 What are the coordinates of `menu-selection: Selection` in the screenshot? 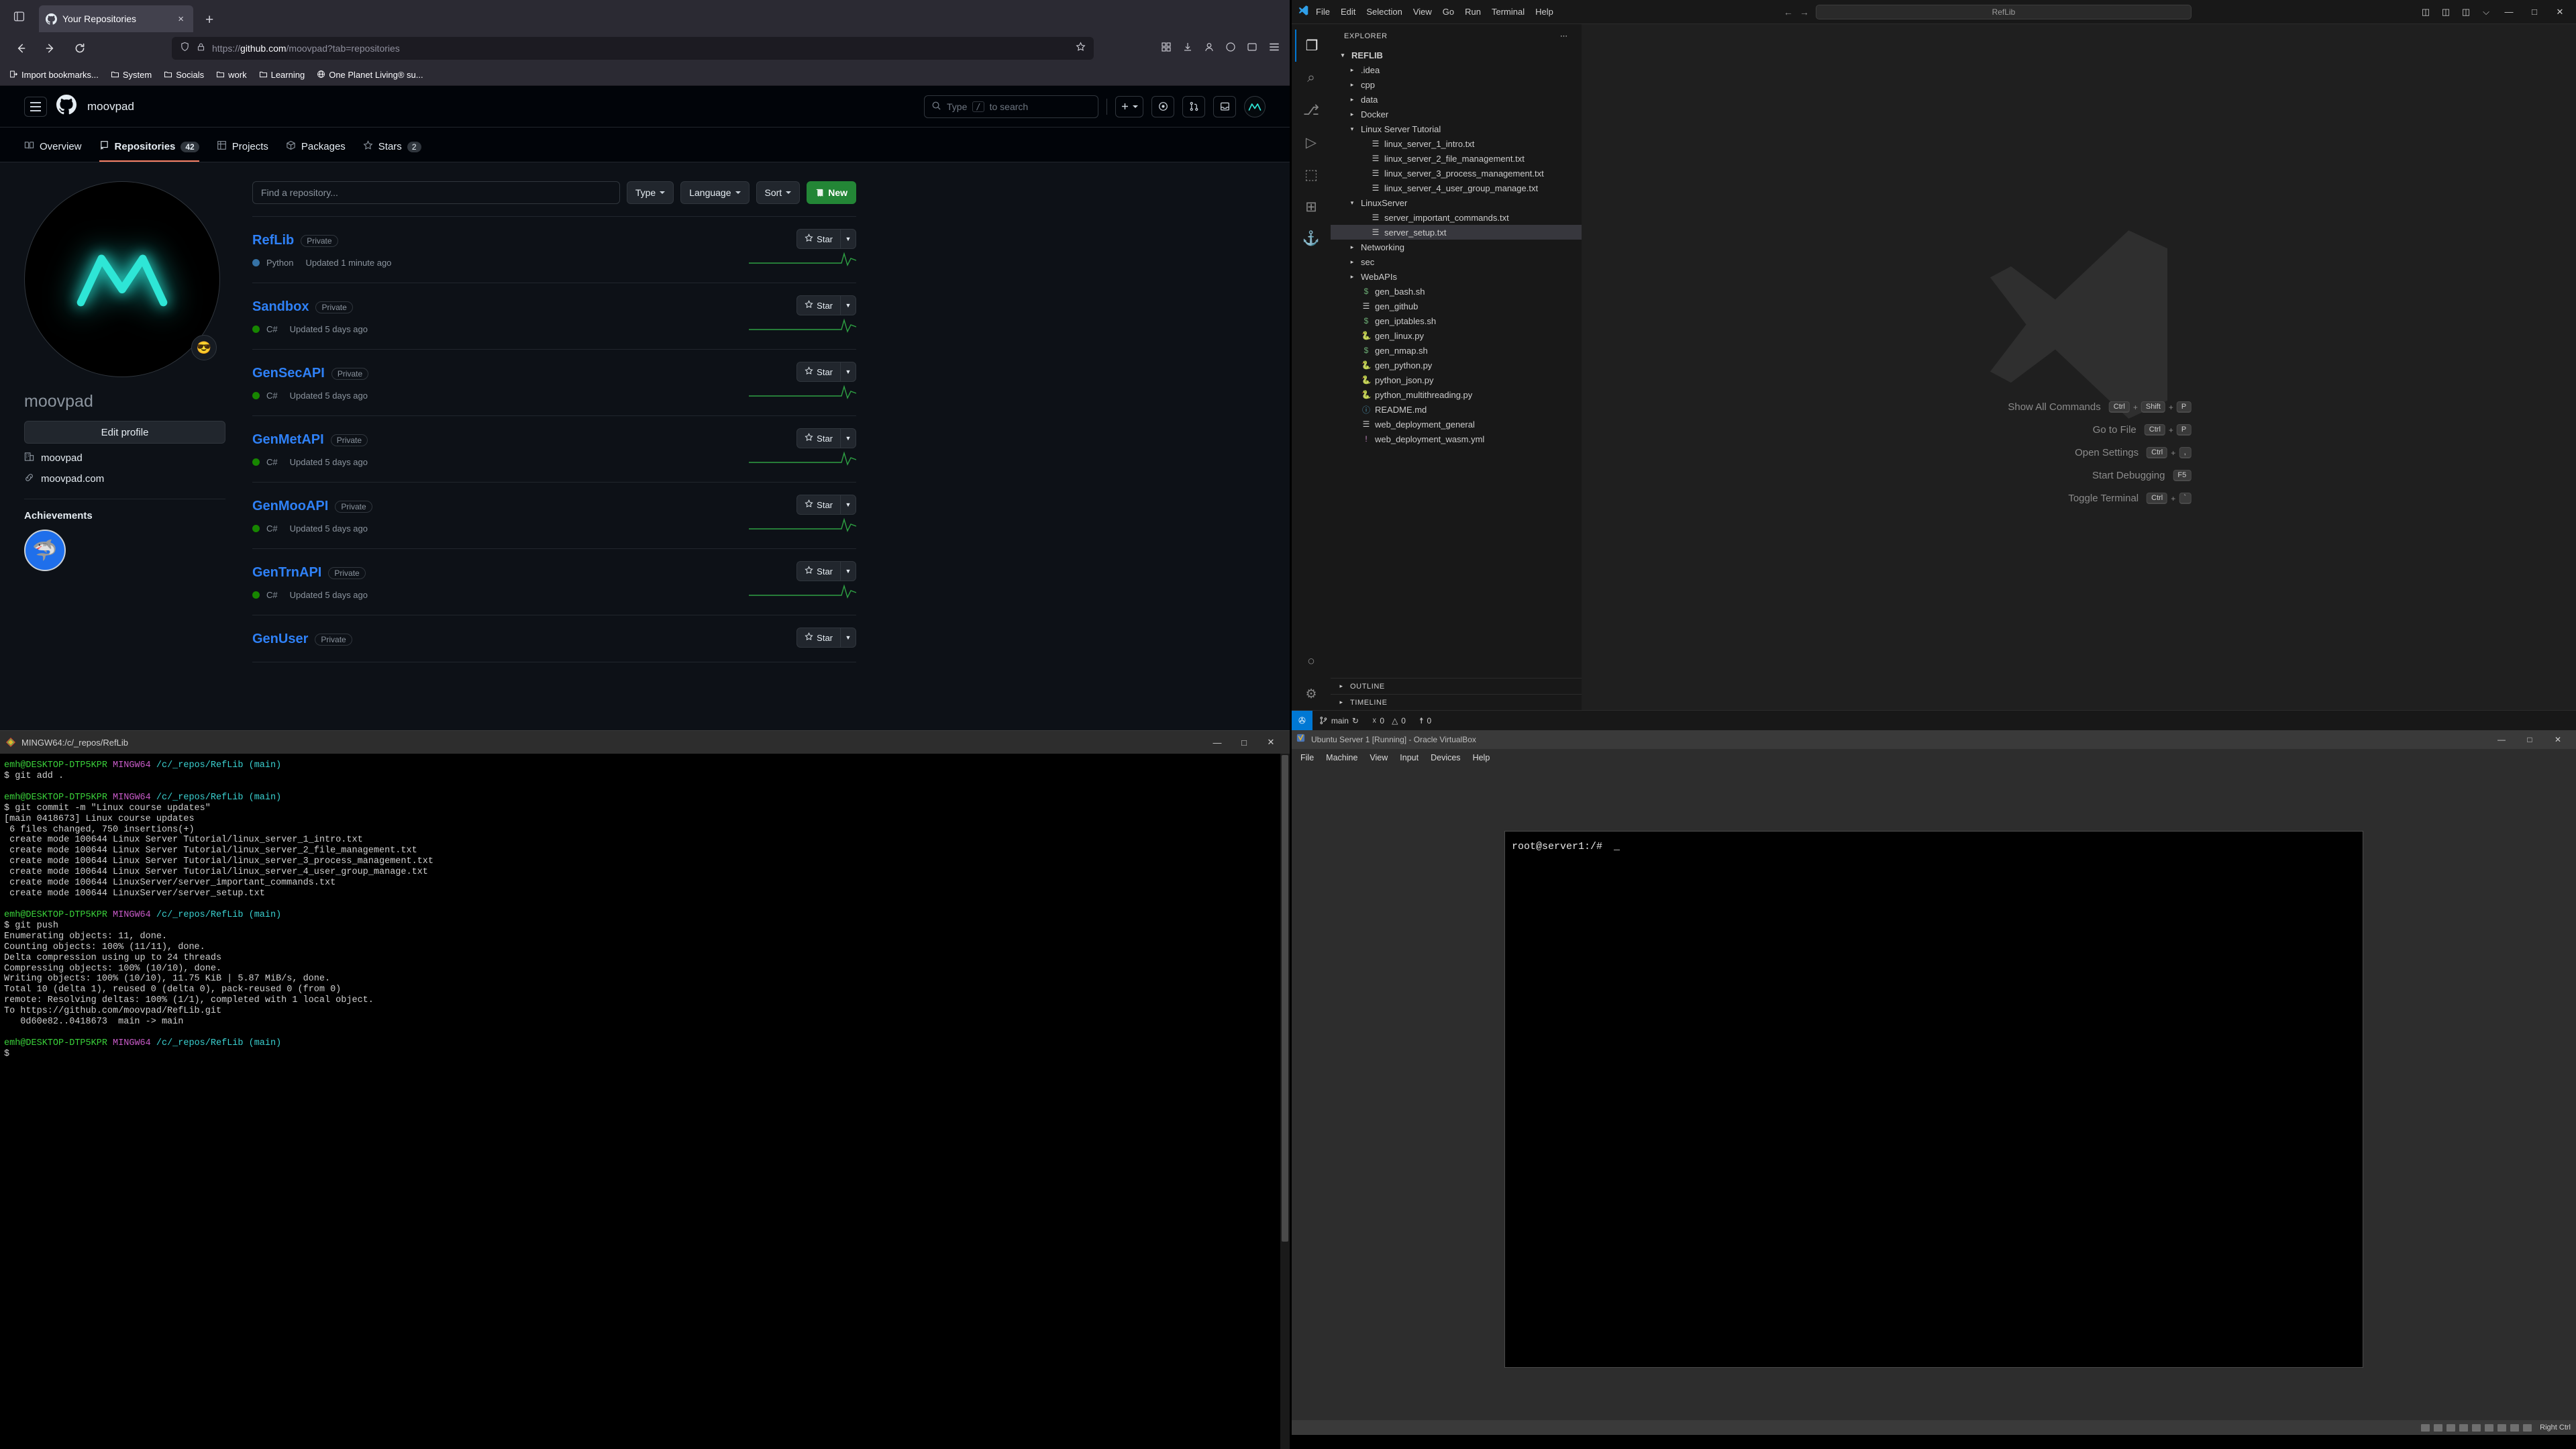 It's located at (1384, 12).